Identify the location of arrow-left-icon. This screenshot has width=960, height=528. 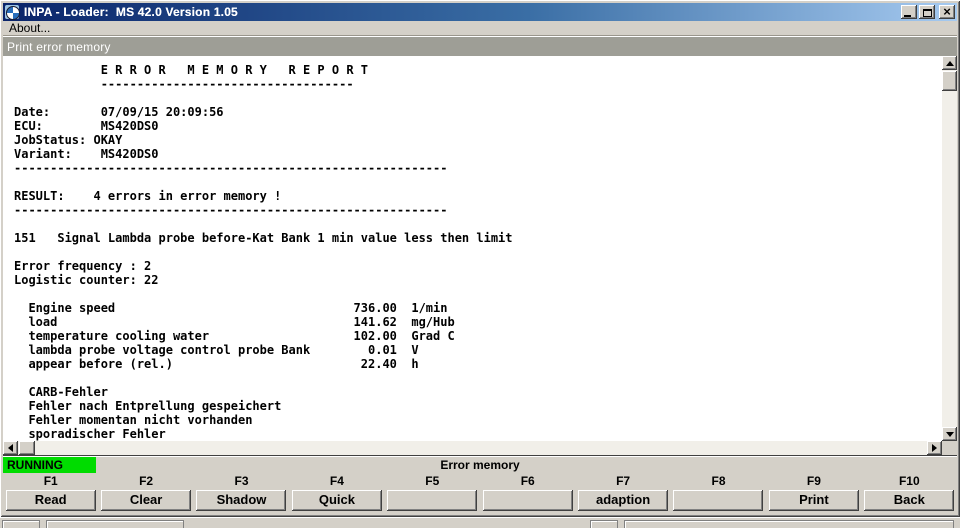
(10, 448).